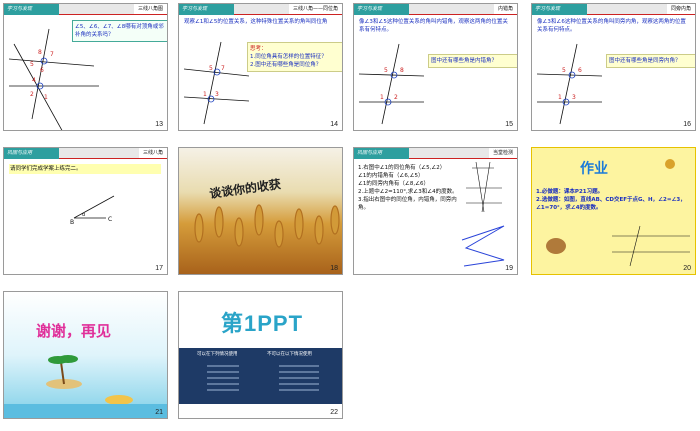  I want to click on slide-number: 16, so click(687, 124).